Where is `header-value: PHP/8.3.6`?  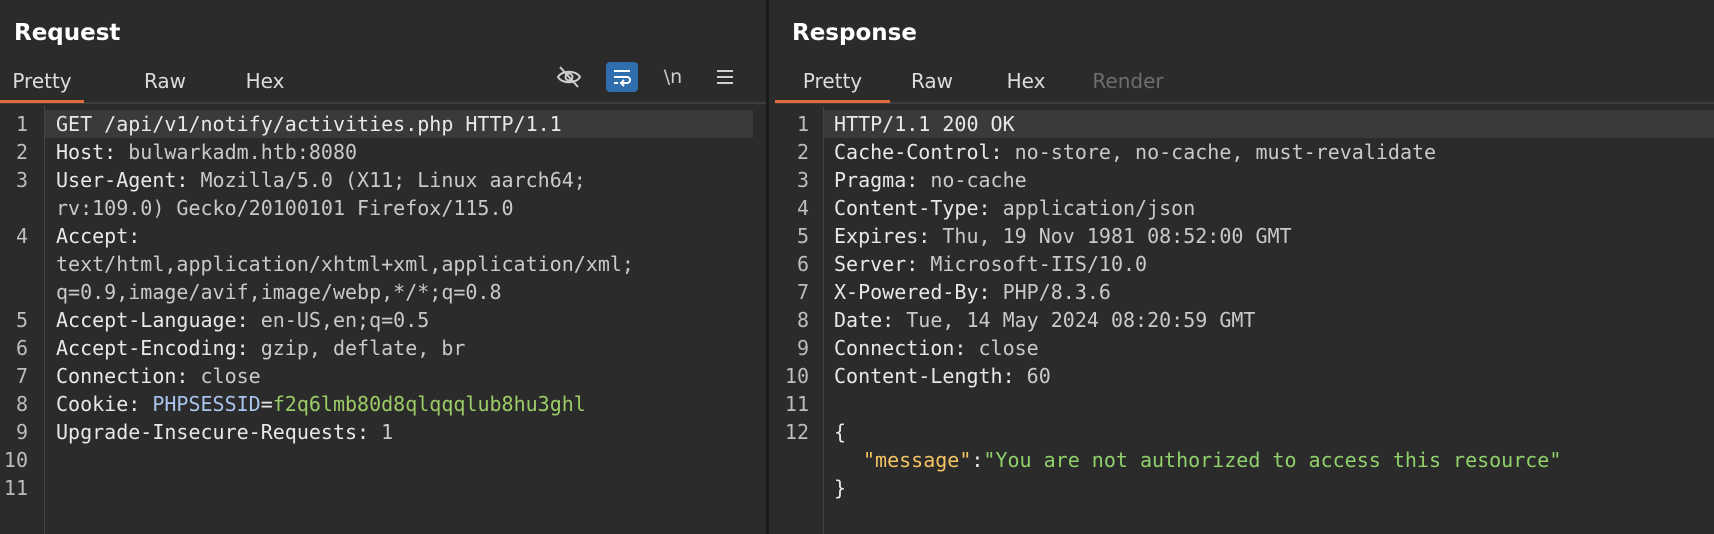
header-value: PHP/8.3.6 is located at coordinates (1056, 292).